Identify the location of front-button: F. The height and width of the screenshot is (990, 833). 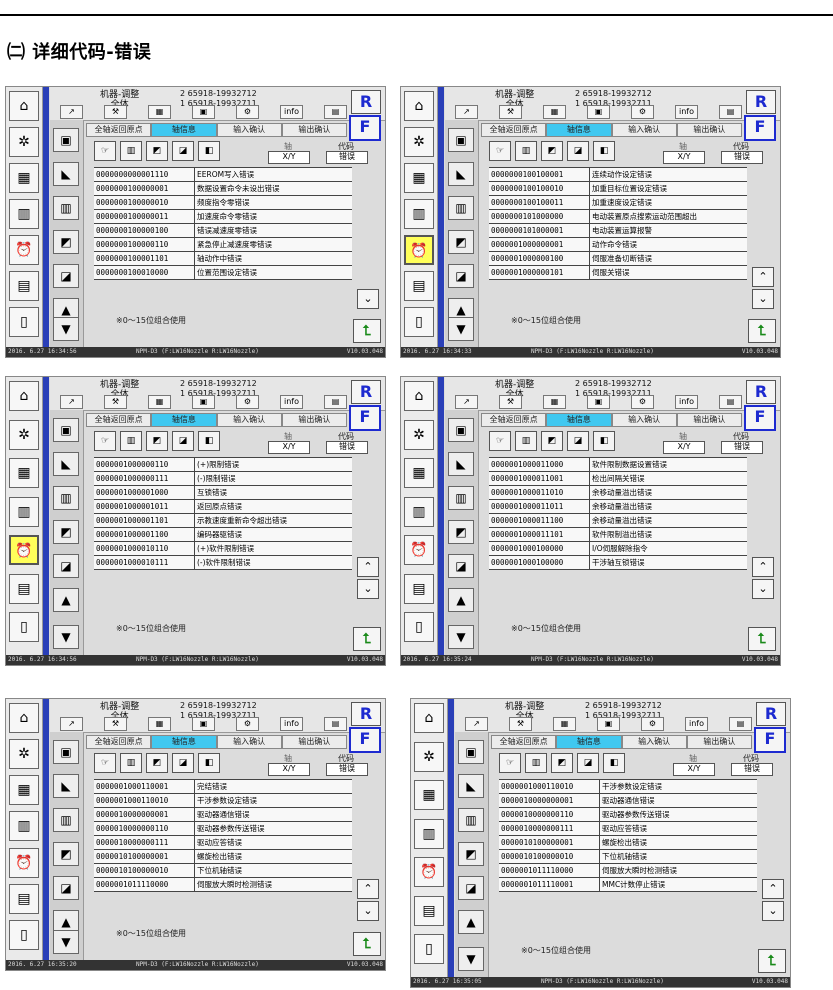
(770, 740).